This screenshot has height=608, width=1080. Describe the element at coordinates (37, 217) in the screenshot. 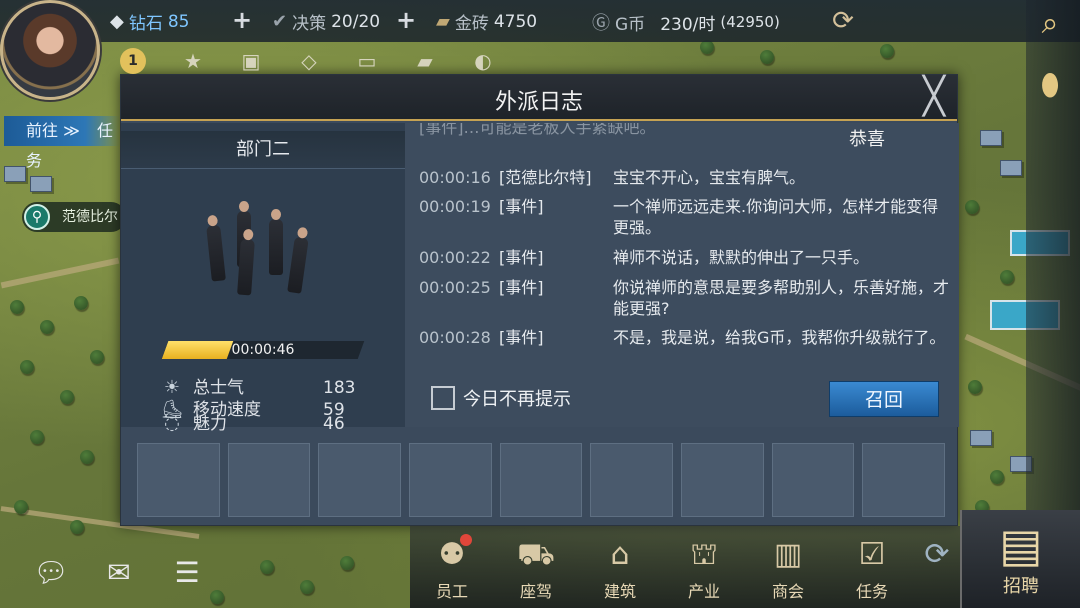

I see `walking-person-icon: ⚲` at that location.